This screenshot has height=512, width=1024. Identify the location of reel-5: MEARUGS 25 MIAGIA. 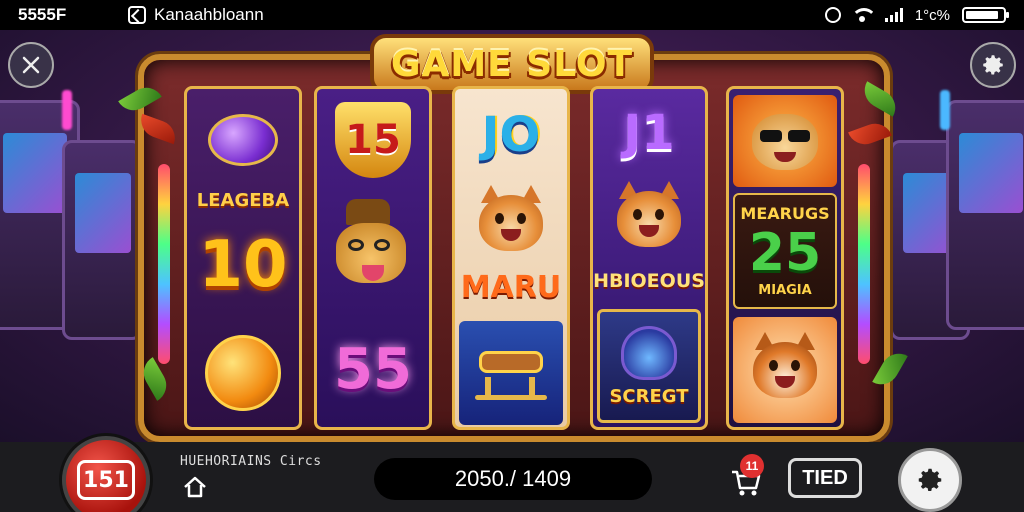
(785, 258).